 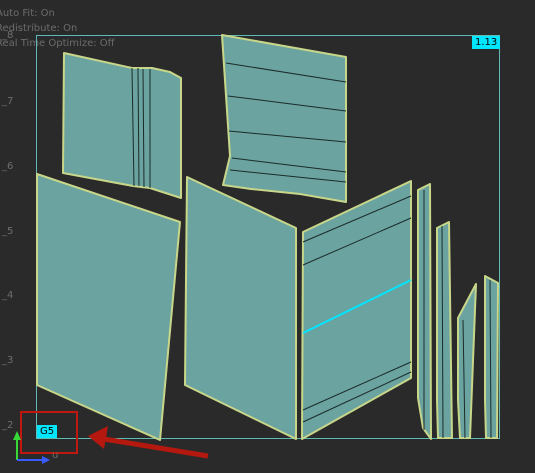 What do you see at coordinates (98, 437) in the screenshot?
I see `annotation-arrow-head` at bounding box center [98, 437].